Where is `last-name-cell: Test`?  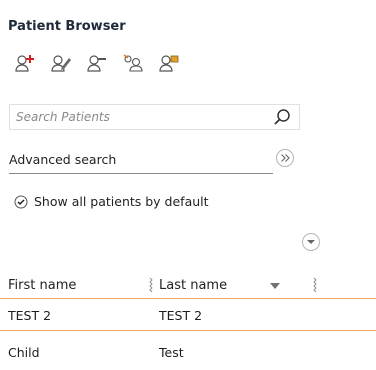
last-name-cell: Test is located at coordinates (171, 352).